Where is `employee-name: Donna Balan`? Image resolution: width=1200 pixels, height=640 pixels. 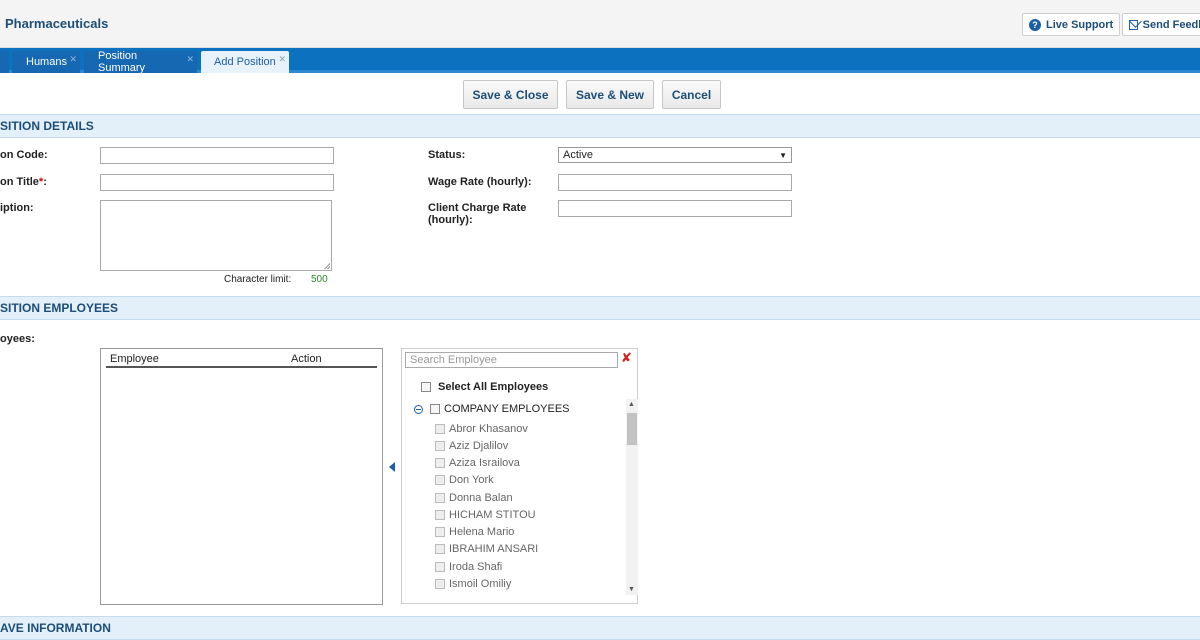
employee-name: Donna Balan is located at coordinates (481, 498).